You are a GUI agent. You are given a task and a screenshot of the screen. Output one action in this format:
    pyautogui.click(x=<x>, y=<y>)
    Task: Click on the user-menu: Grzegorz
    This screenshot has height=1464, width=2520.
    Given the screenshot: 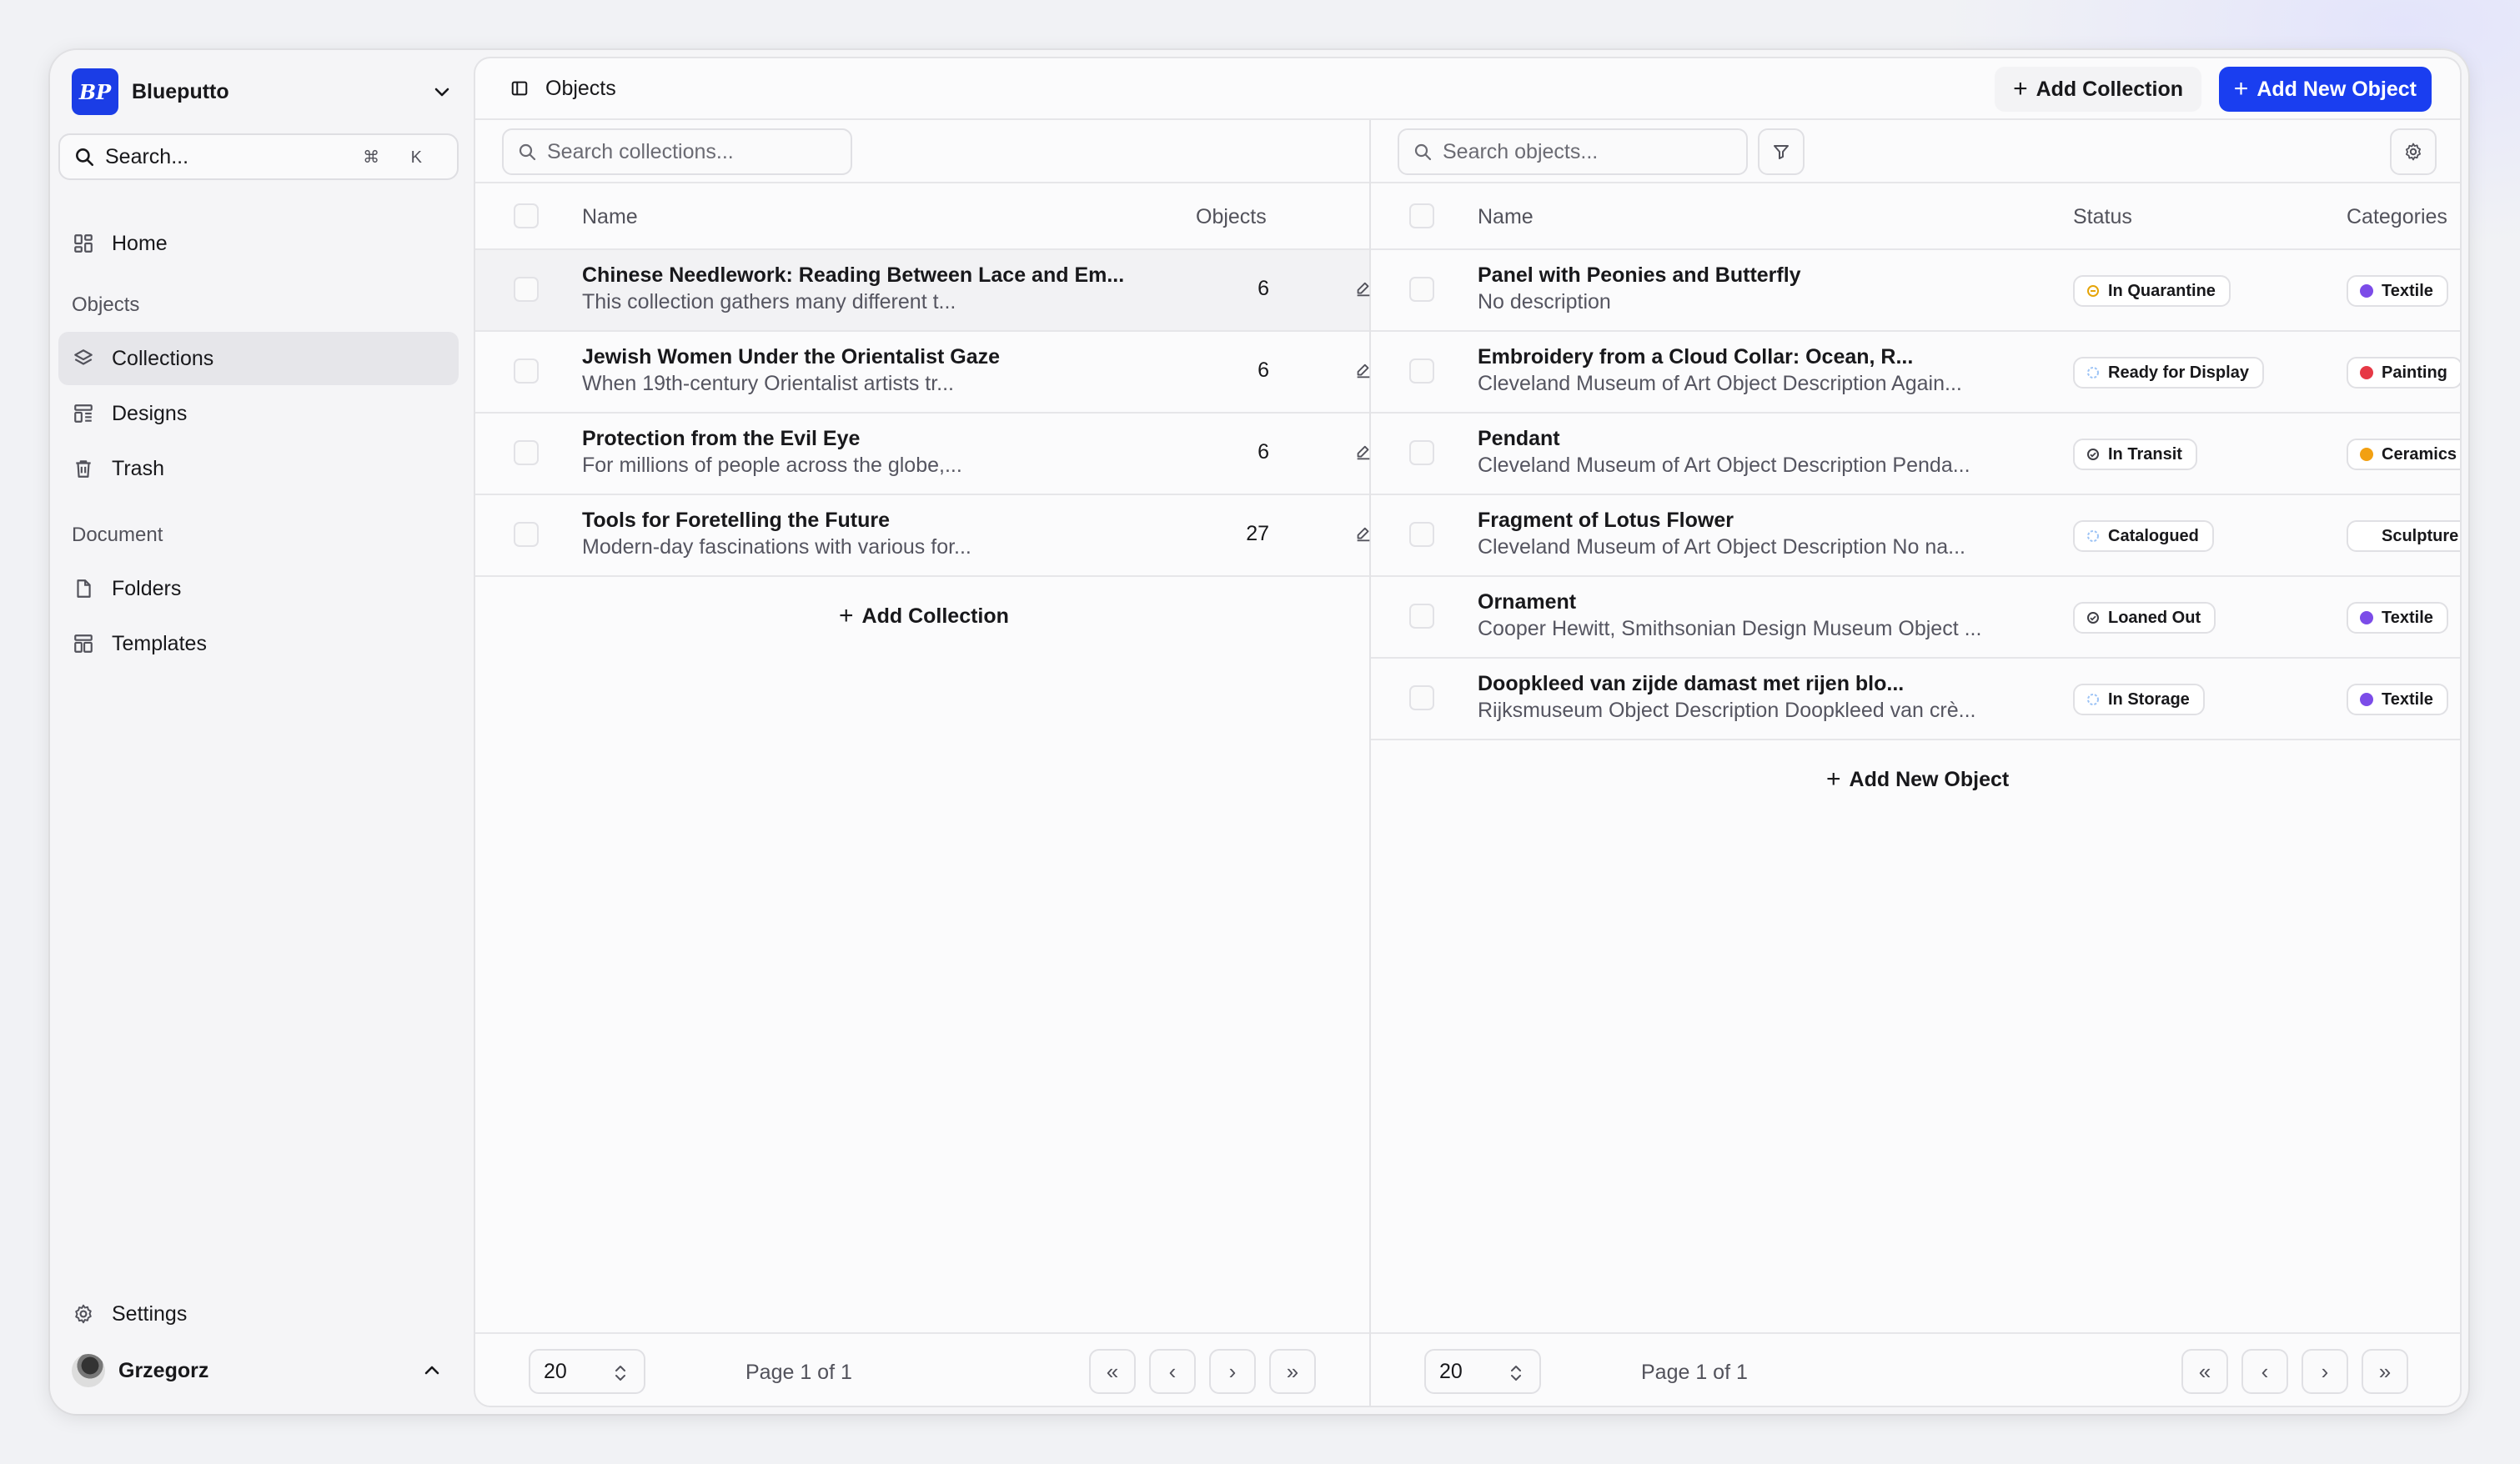 What is the action you would take?
    pyautogui.click(x=265, y=1371)
    